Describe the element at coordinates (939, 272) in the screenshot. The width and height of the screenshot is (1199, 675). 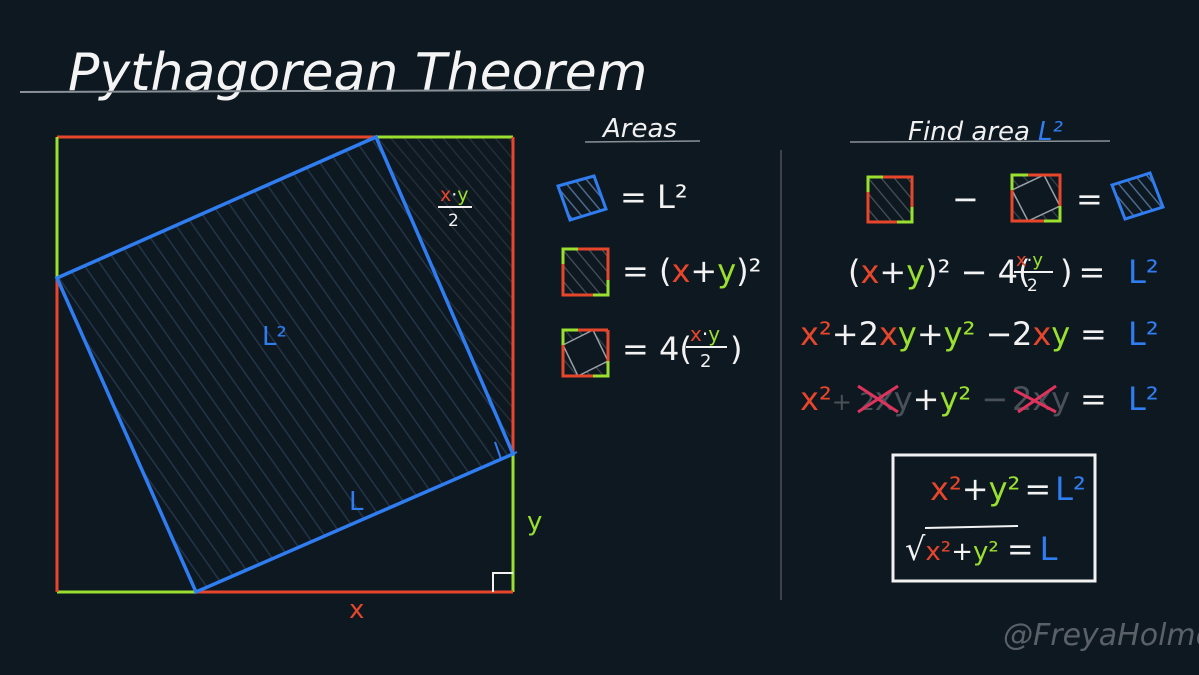
I see `svg-text: (x+y)² − 4(` at that location.